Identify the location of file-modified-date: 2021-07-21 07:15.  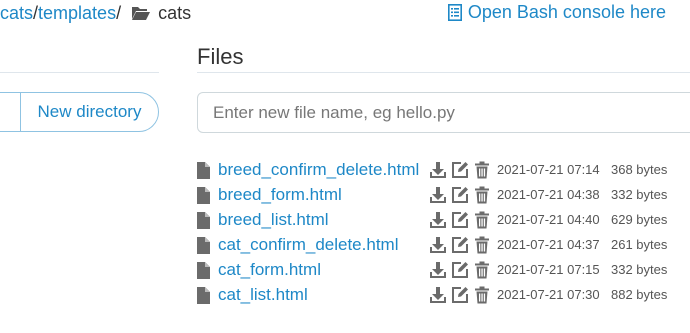
(548, 269).